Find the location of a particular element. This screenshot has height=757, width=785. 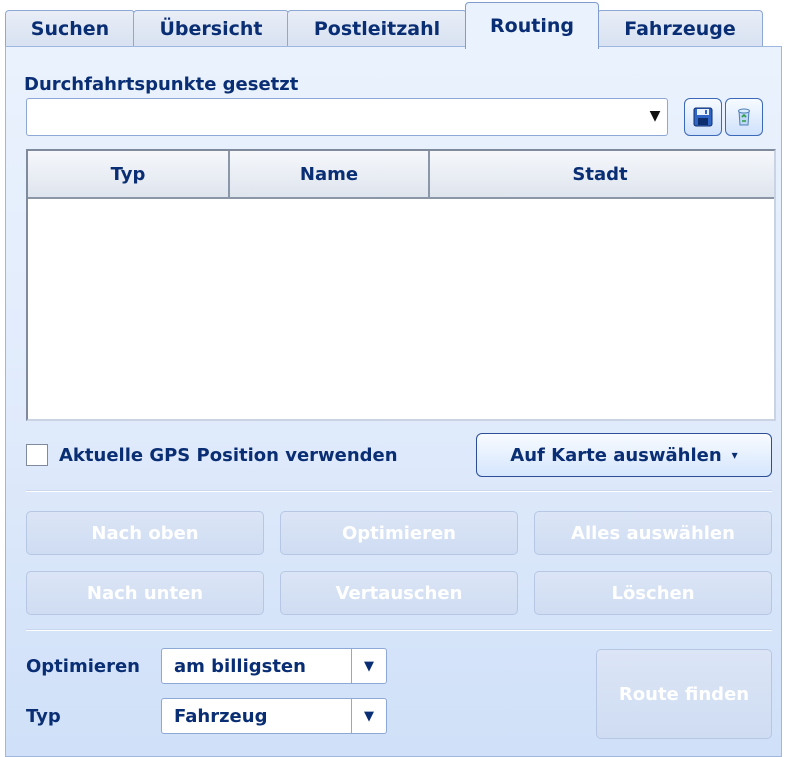

waypoint-set-combo: ▼ is located at coordinates (347, 117).